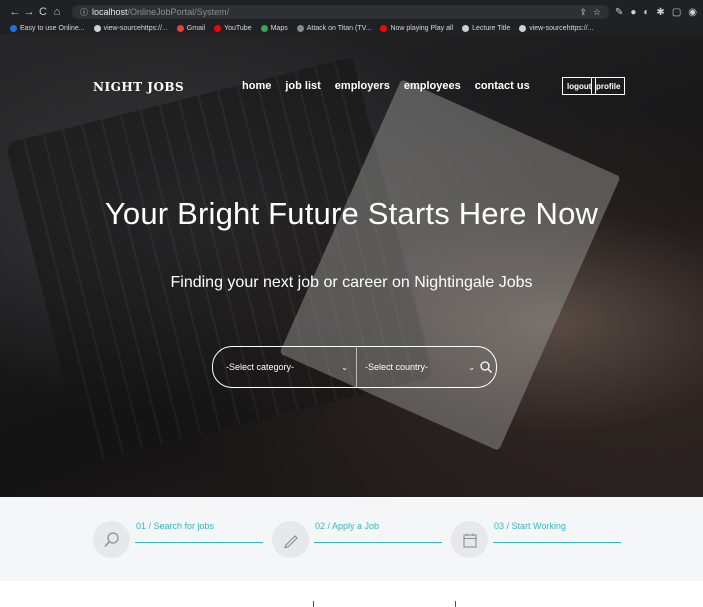 The image size is (703, 607). I want to click on site-logo: NIGHT JOBS, so click(138, 87).